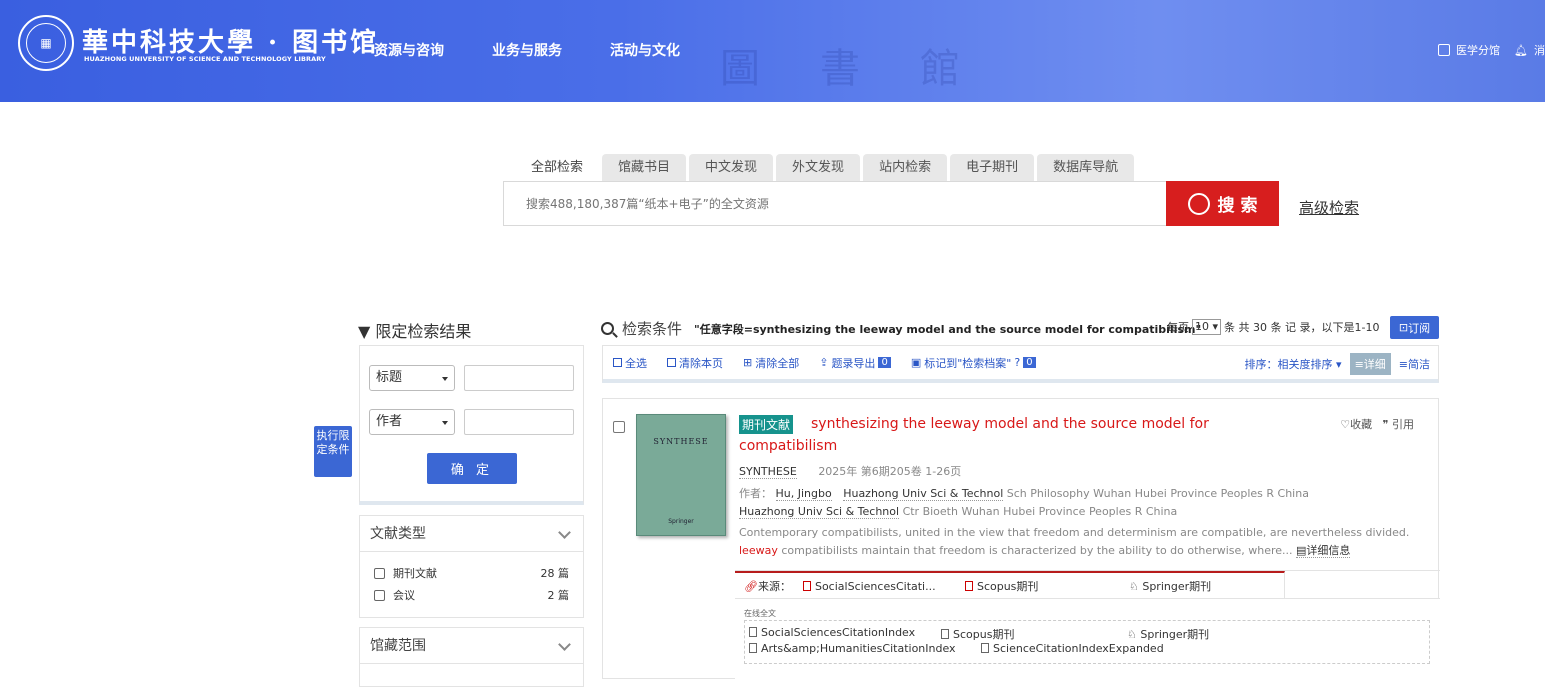  What do you see at coordinates (645, 50) in the screenshot?
I see `nav-activities: 活动与文化` at bounding box center [645, 50].